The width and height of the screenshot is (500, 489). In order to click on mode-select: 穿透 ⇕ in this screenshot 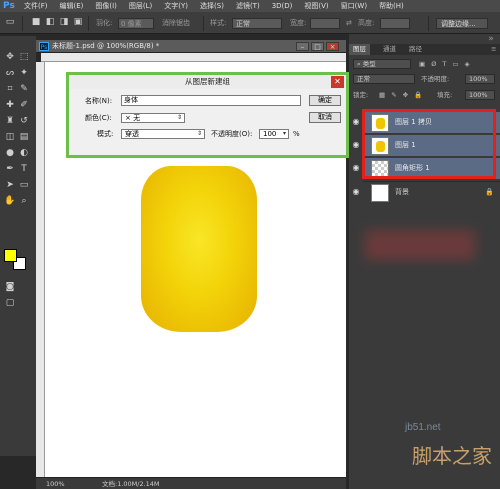, I will do `click(163, 134)`.